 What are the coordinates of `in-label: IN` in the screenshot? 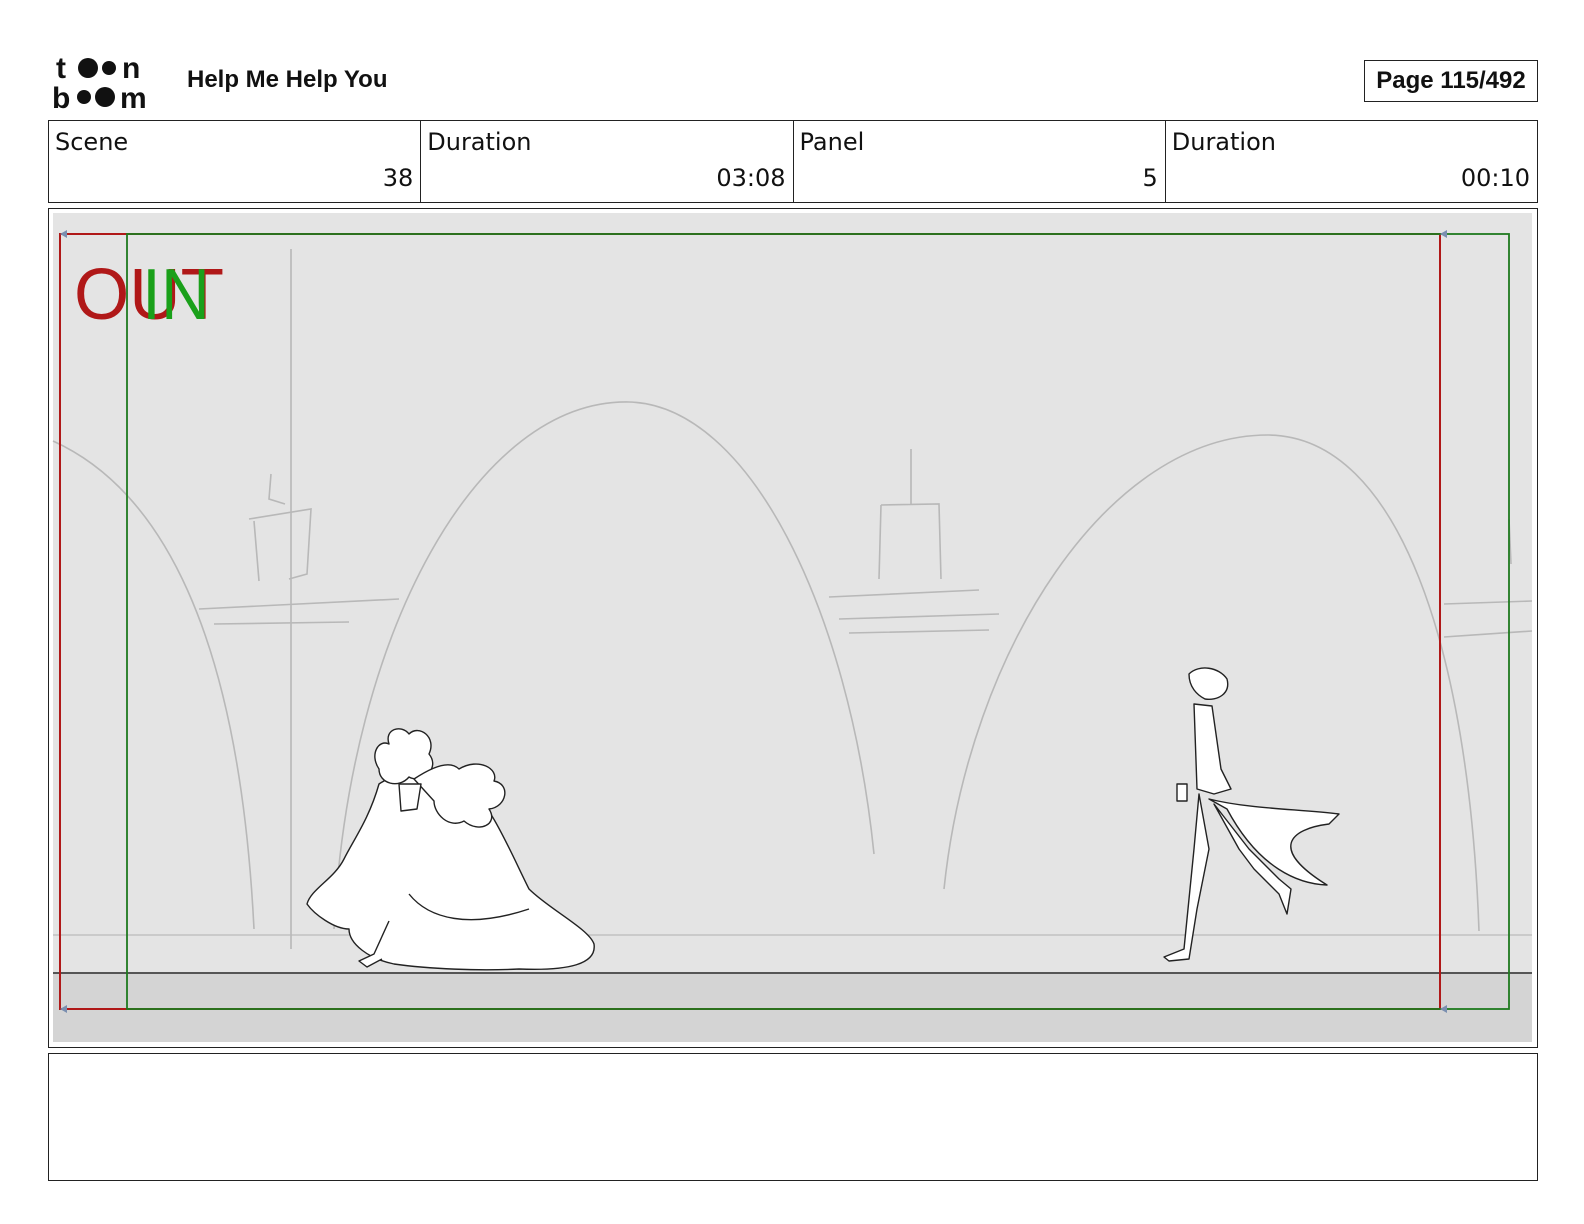 It's located at (176, 295).